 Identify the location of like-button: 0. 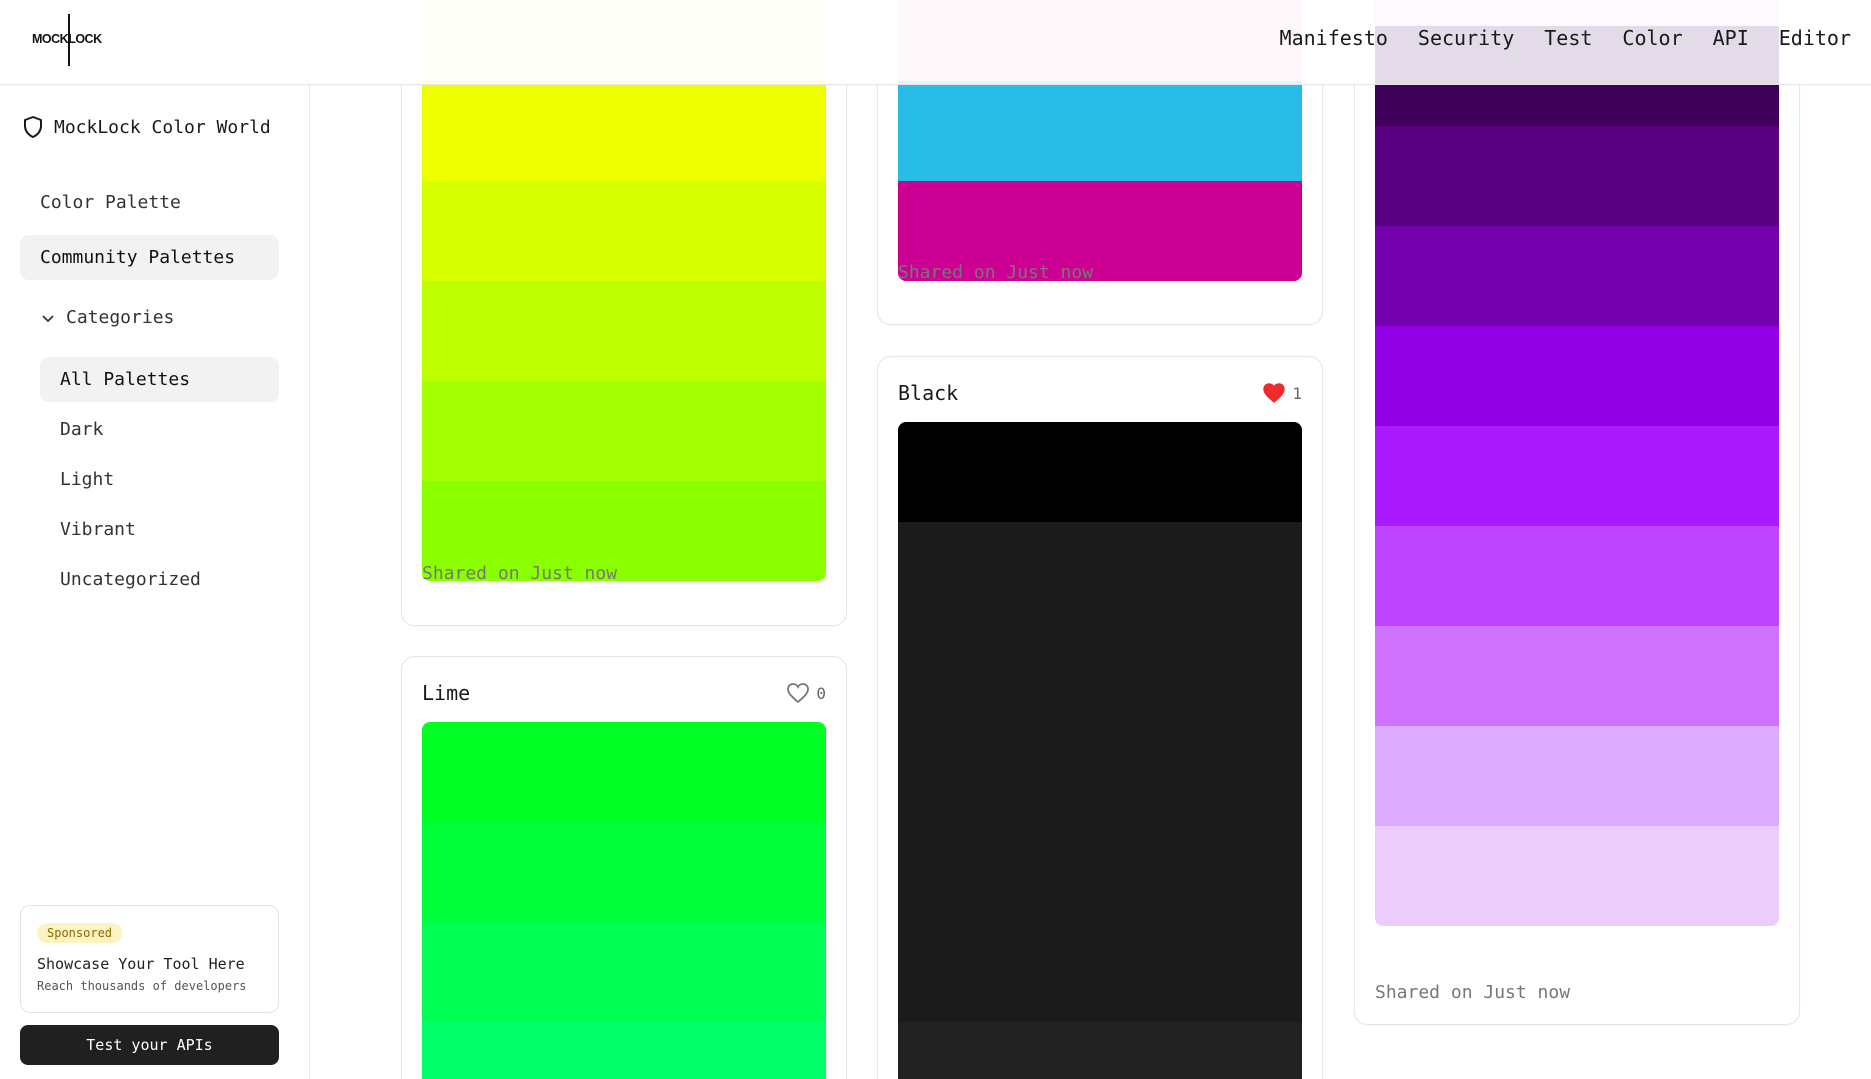
(806, 693).